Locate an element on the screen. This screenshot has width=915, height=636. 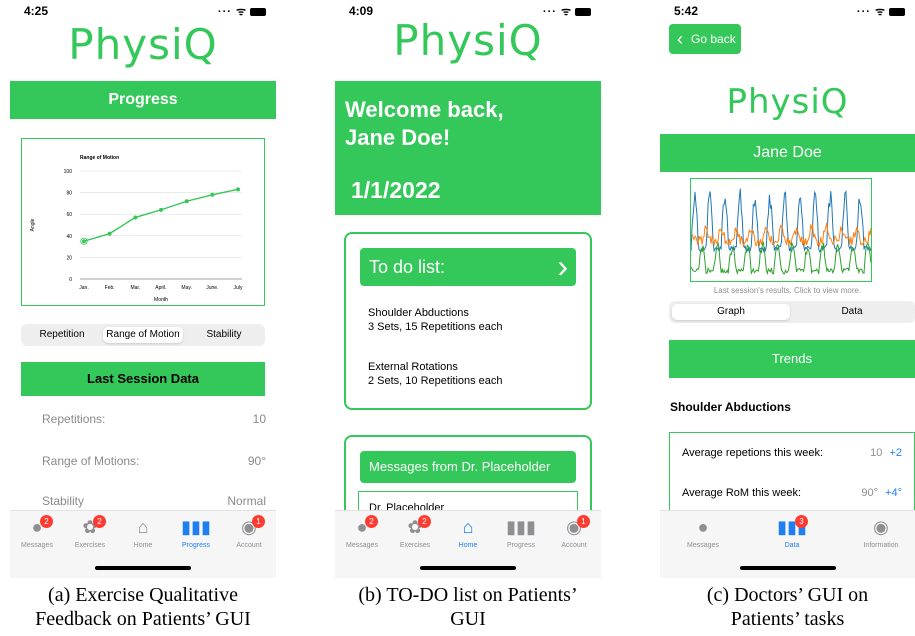
tab-data: ▮▮▮ 3 Data is located at coordinates (792, 532).